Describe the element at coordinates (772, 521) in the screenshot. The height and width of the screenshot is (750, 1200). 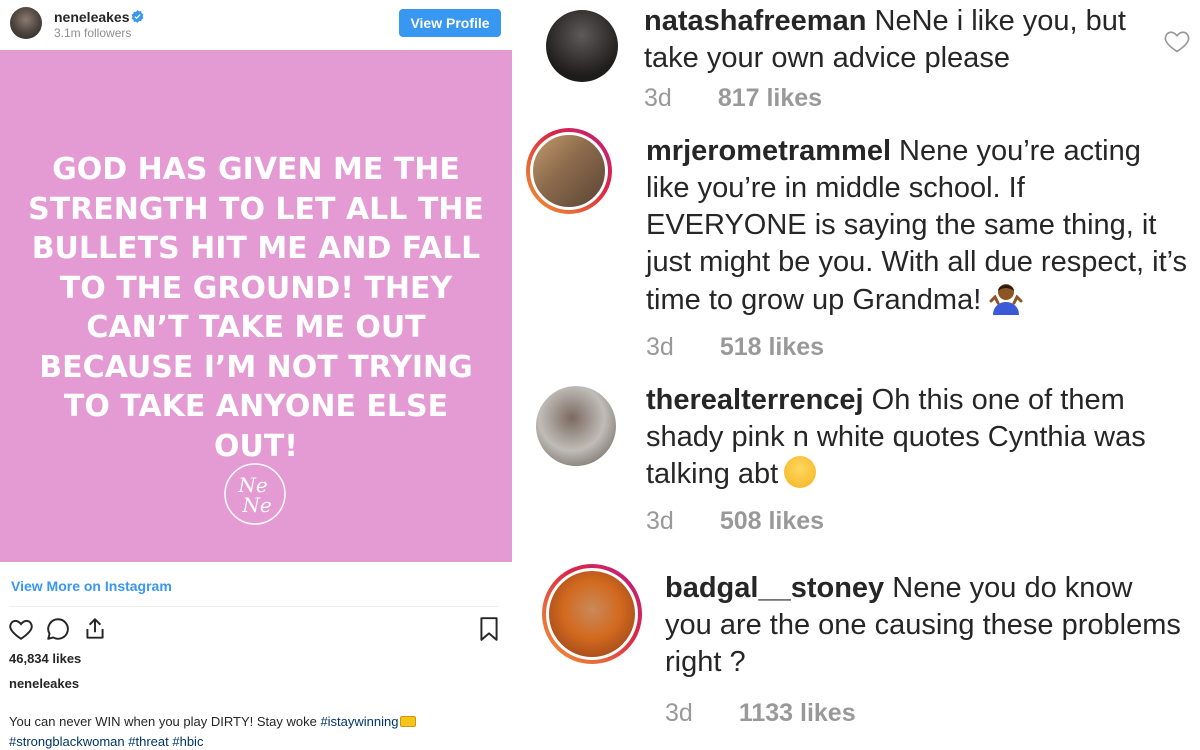
I see `comment-likes: 508 likes` at that location.